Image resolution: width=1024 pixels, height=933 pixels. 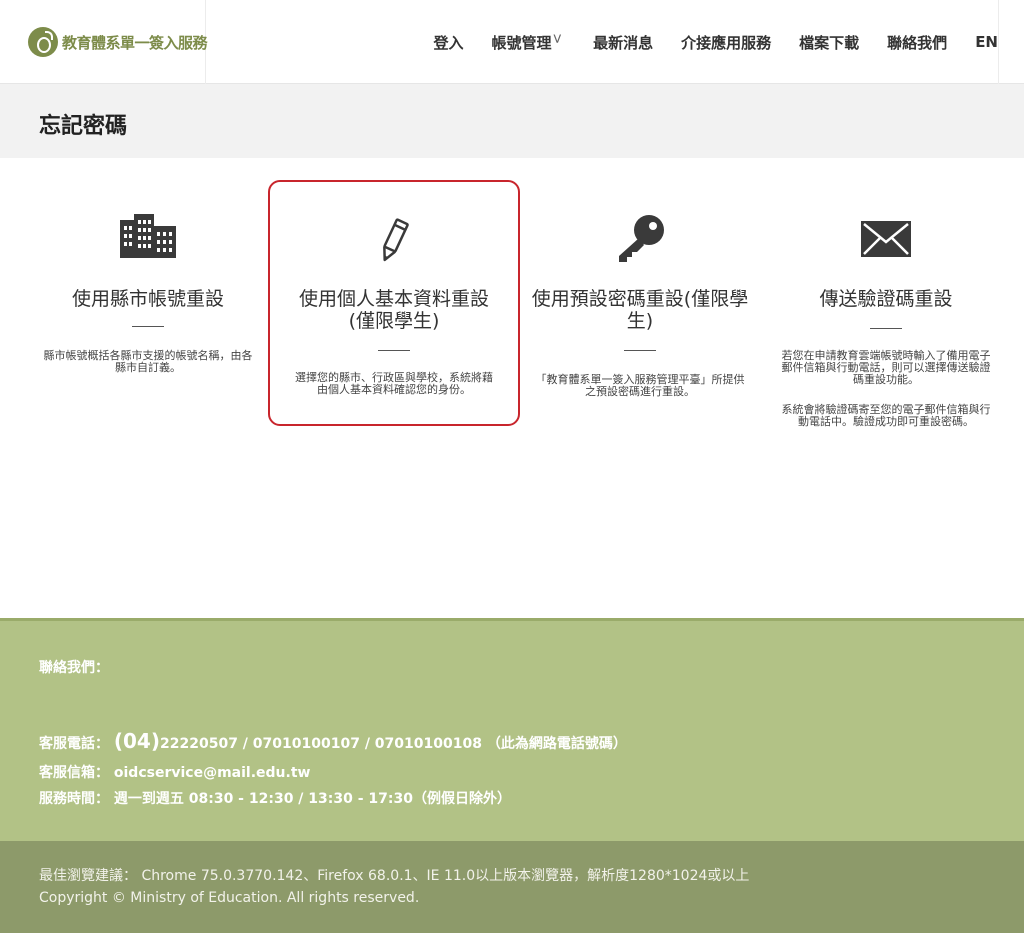 I want to click on card-description-secondary: 系統會將驗證碼寄至您的電子郵件信箱與行動電話中。驗證成功即可重設密碼。, so click(x=886, y=415).